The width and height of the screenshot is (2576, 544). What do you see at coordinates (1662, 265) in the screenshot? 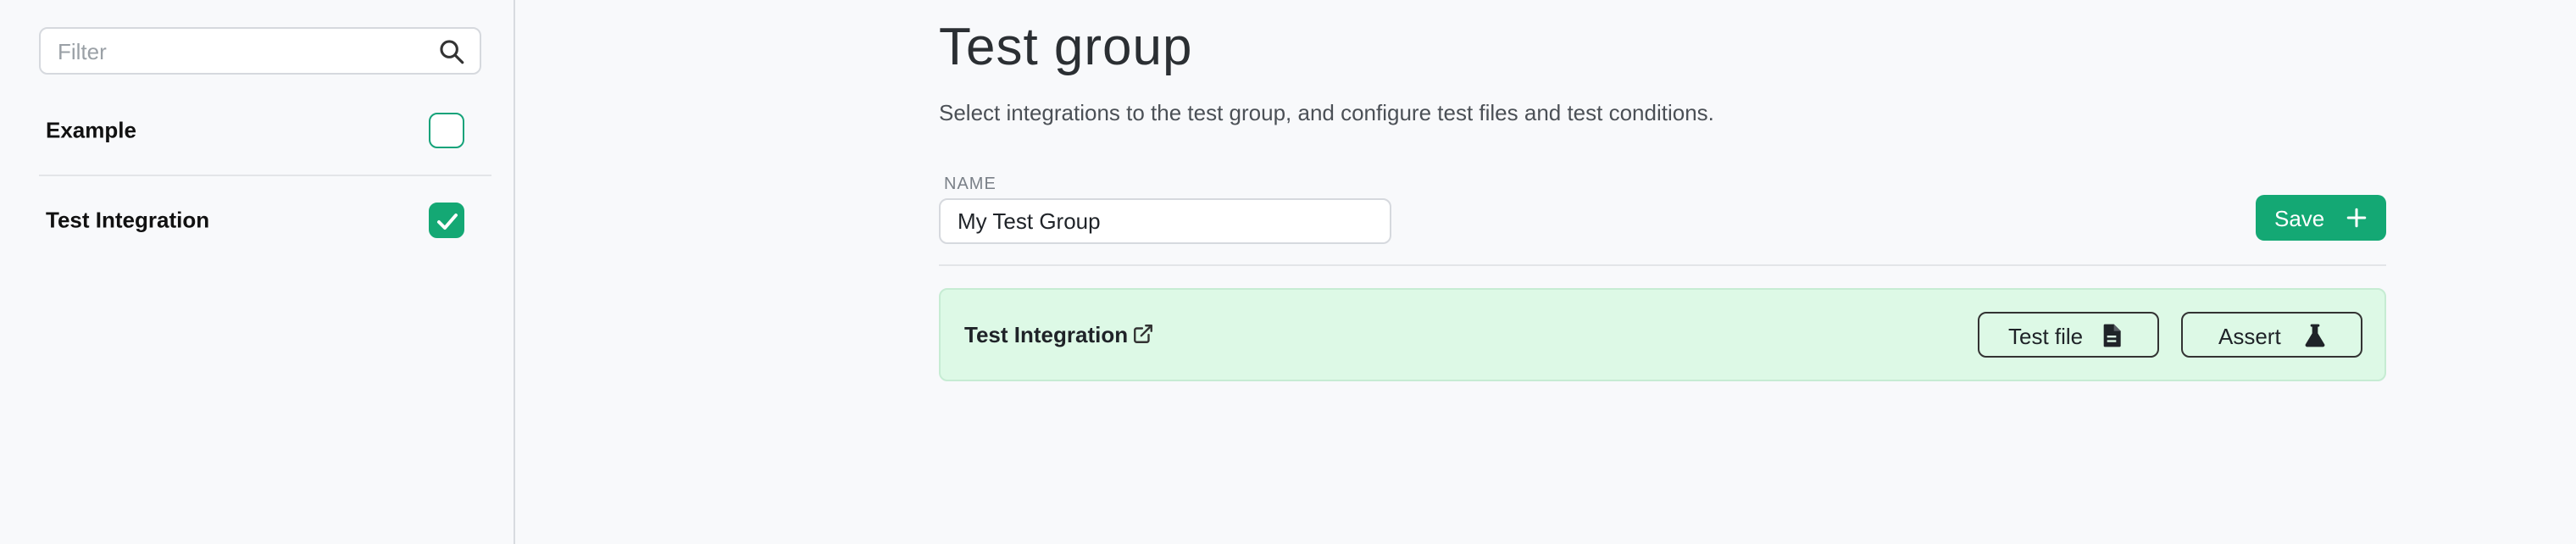
I see `section-divider` at bounding box center [1662, 265].